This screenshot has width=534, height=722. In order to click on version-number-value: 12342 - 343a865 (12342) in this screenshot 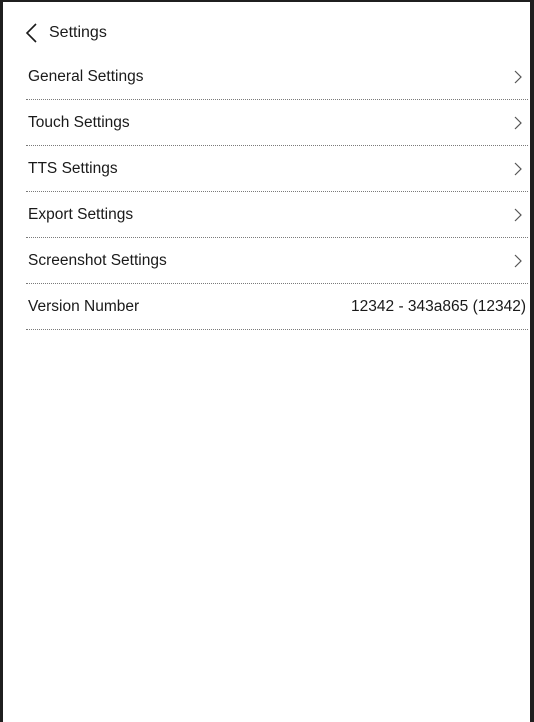, I will do `click(438, 306)`.